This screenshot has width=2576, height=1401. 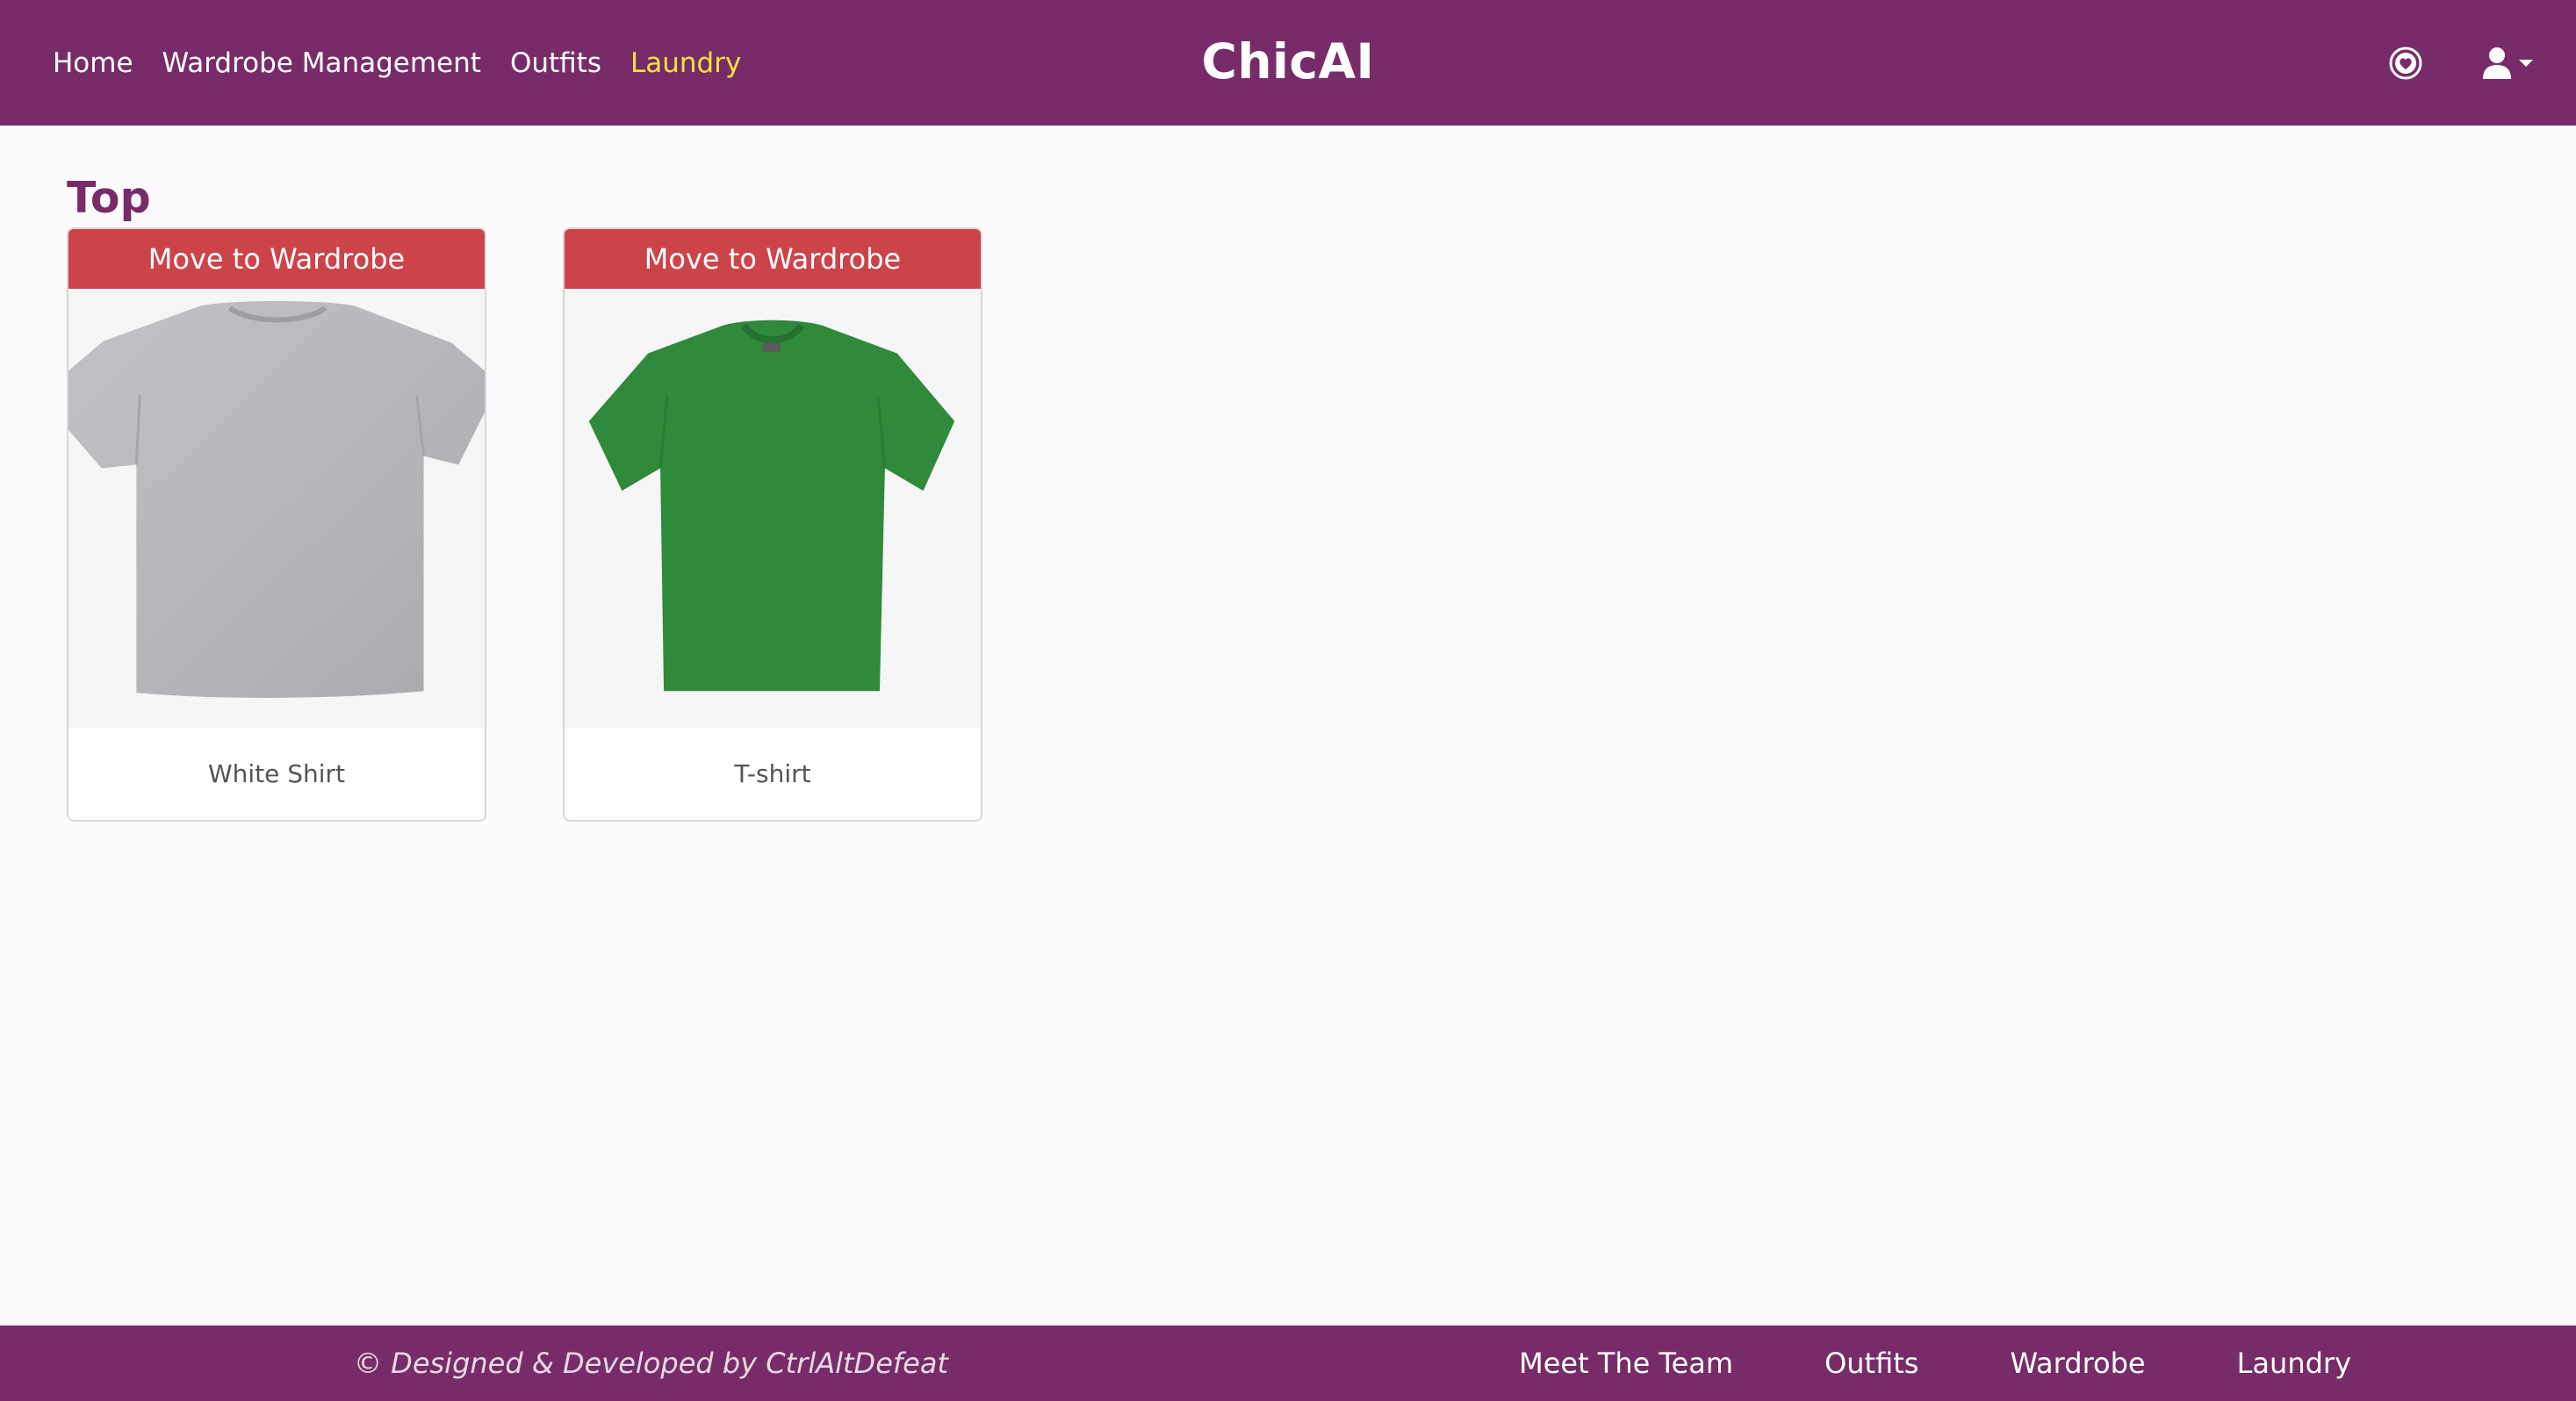 I want to click on nav-link-laundry: Laundry, so click(x=685, y=63).